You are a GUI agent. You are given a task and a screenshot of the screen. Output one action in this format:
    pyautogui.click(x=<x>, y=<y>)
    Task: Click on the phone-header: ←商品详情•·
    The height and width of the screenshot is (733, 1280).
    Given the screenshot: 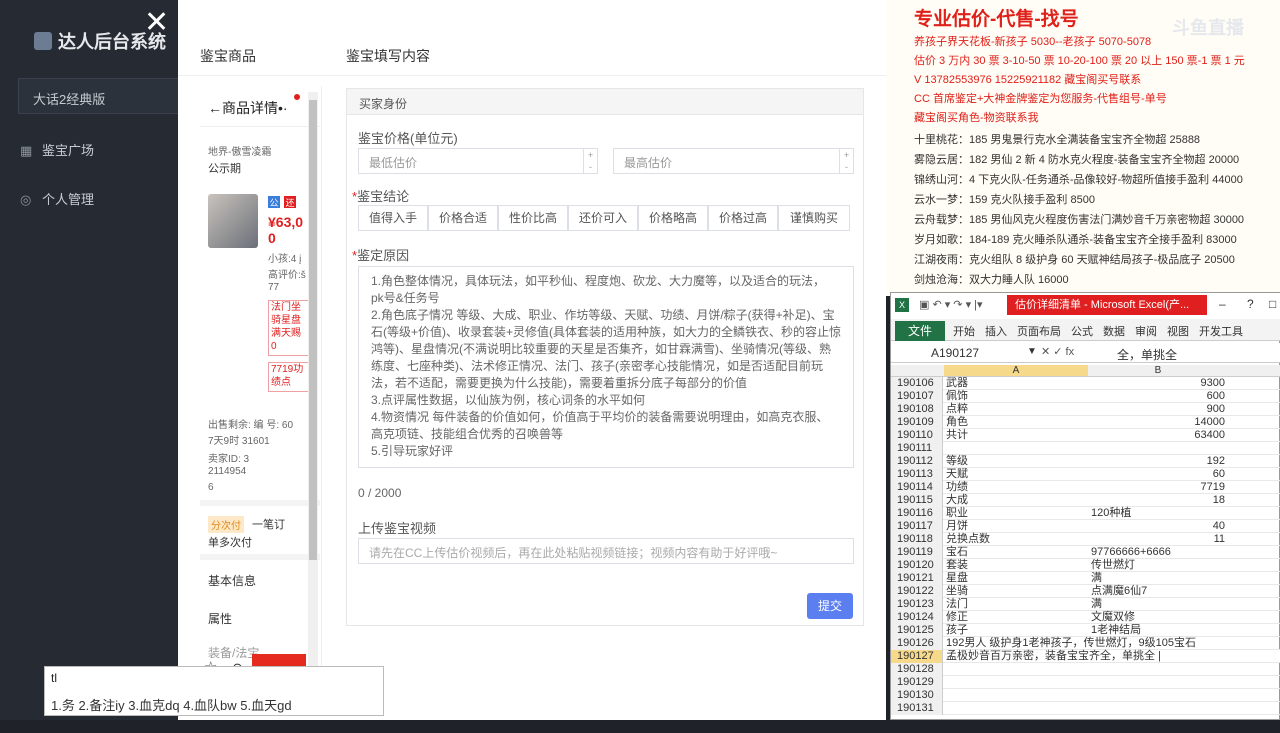 What is the action you would take?
    pyautogui.click(x=248, y=108)
    